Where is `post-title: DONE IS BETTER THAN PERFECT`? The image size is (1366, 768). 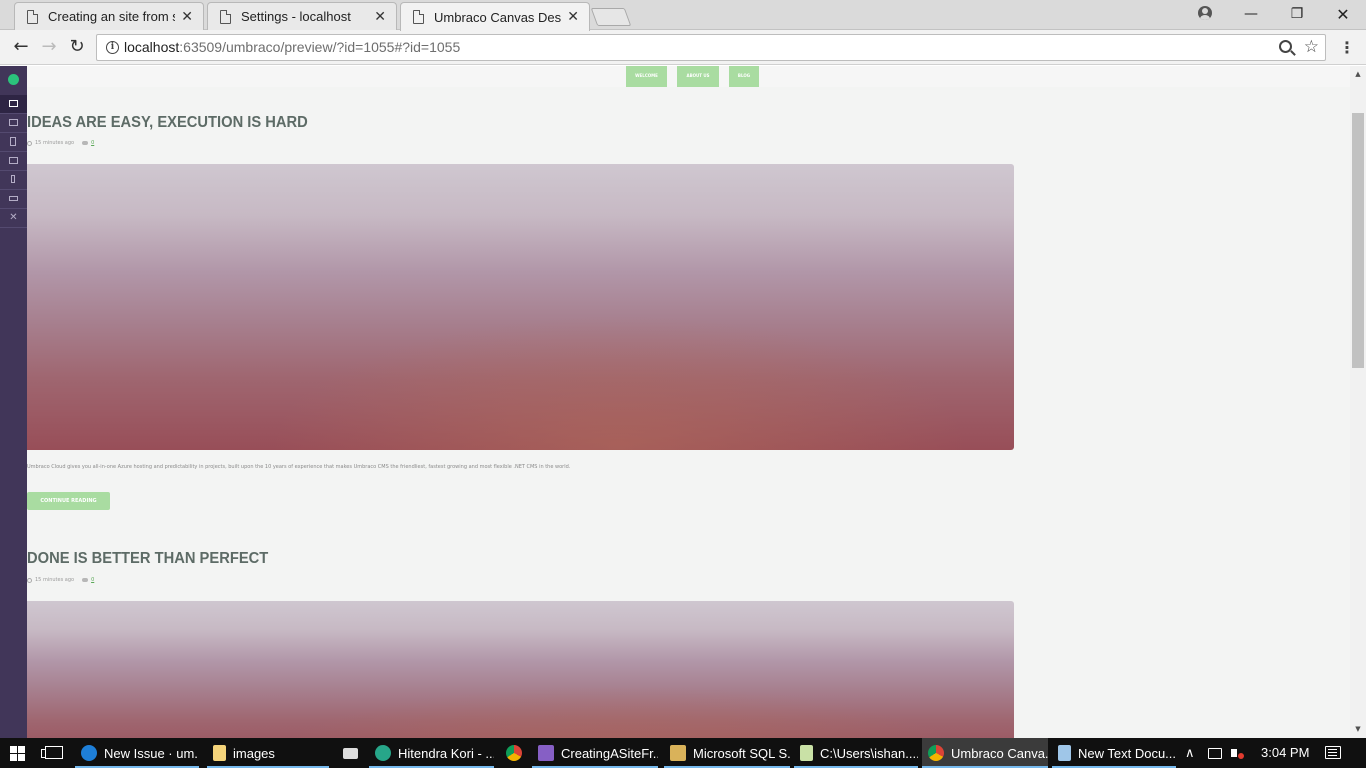 post-title: DONE IS BETTER THAN PERFECT is located at coordinates (147, 559).